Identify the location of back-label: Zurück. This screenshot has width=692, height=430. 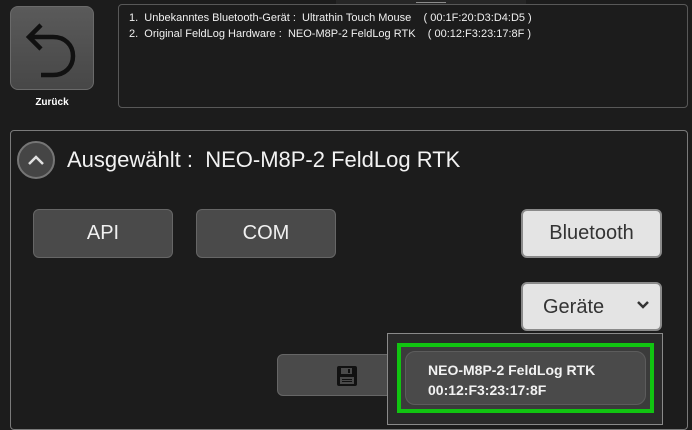
(52, 102).